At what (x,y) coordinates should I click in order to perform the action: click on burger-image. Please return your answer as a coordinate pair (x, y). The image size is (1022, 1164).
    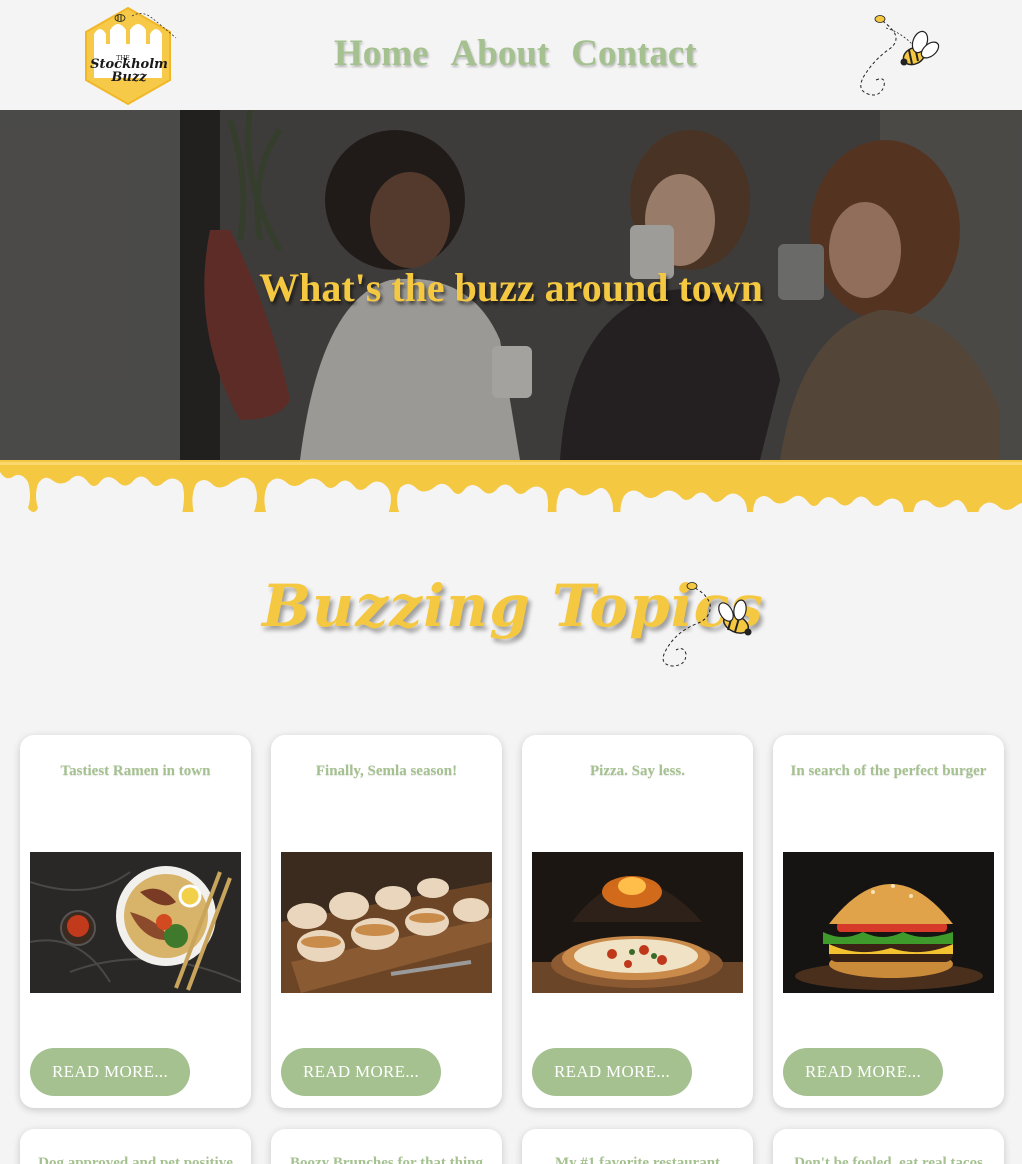
    Looking at the image, I should click on (888, 922).